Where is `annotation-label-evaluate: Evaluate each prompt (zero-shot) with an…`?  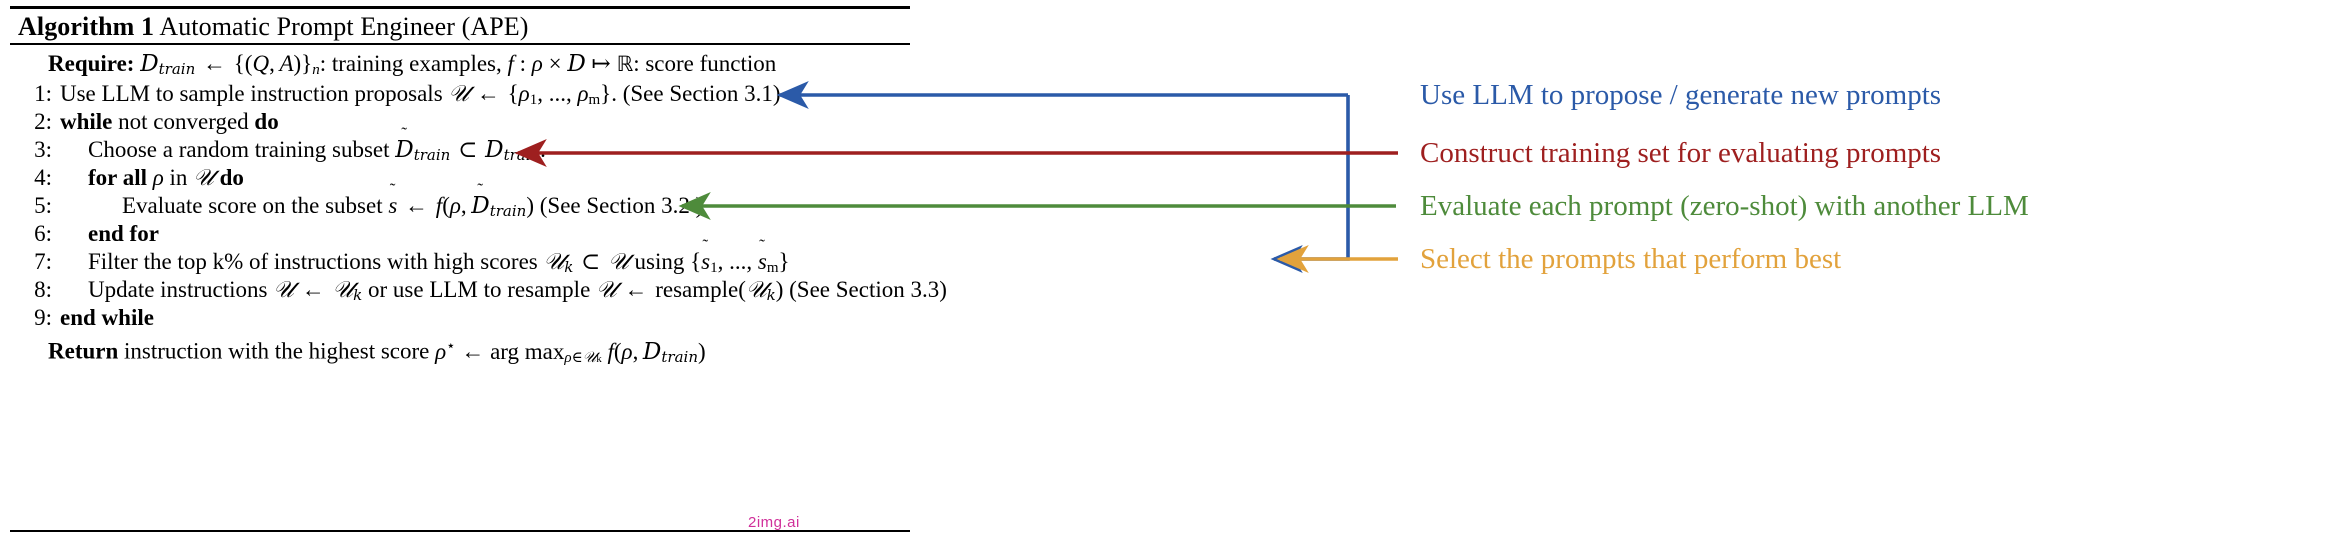
annotation-label-evaluate: Evaluate each prompt (zero-shot) with an… is located at coordinates (1724, 206).